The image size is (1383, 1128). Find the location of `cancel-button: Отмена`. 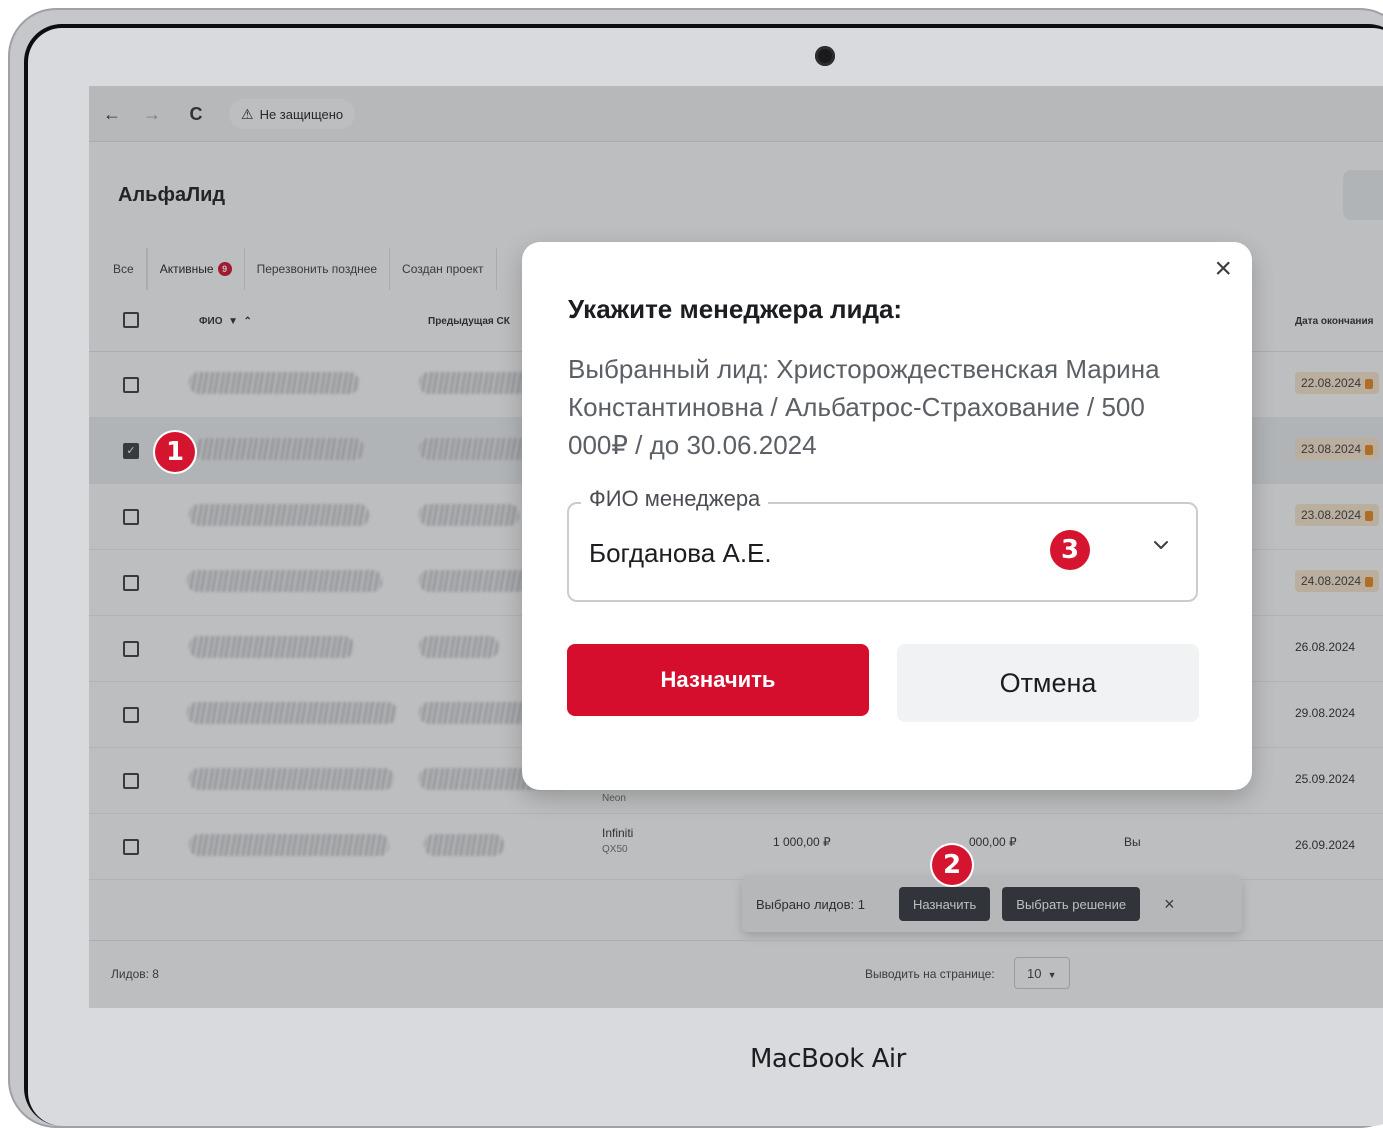

cancel-button: Отмена is located at coordinates (1048, 683).